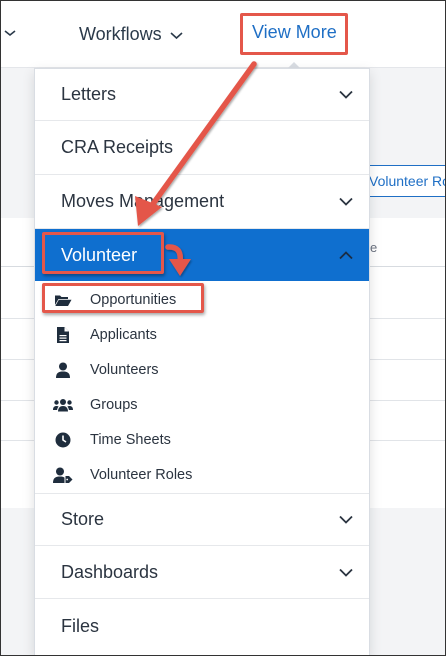 This screenshot has width=446, height=656. I want to click on submenu-item-applicants: Applicants, so click(202, 334).